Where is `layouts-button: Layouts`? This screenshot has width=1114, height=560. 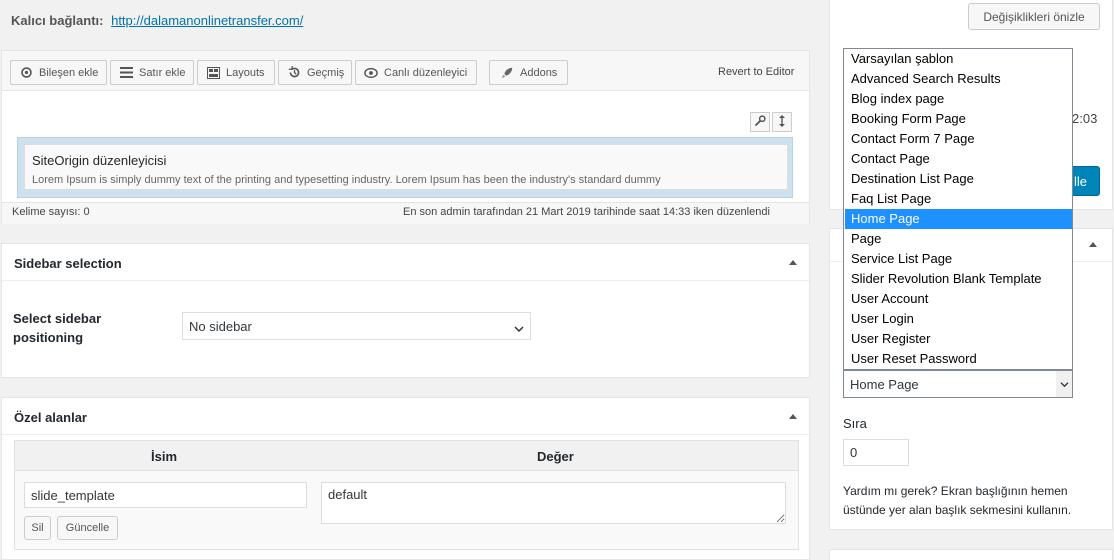
layouts-button: Layouts is located at coordinates (236, 72).